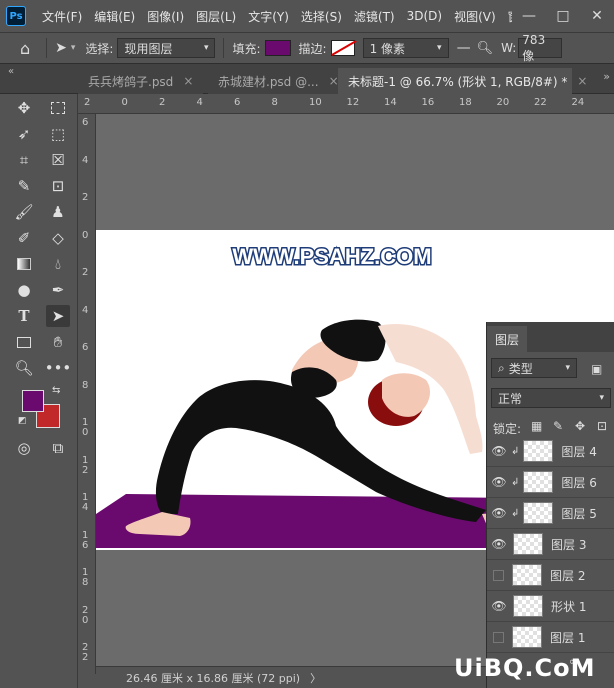 Image resolution: width=614 pixels, height=688 pixels. What do you see at coordinates (246, 48) in the screenshot?
I see `fill-label: 填充:` at bounding box center [246, 48].